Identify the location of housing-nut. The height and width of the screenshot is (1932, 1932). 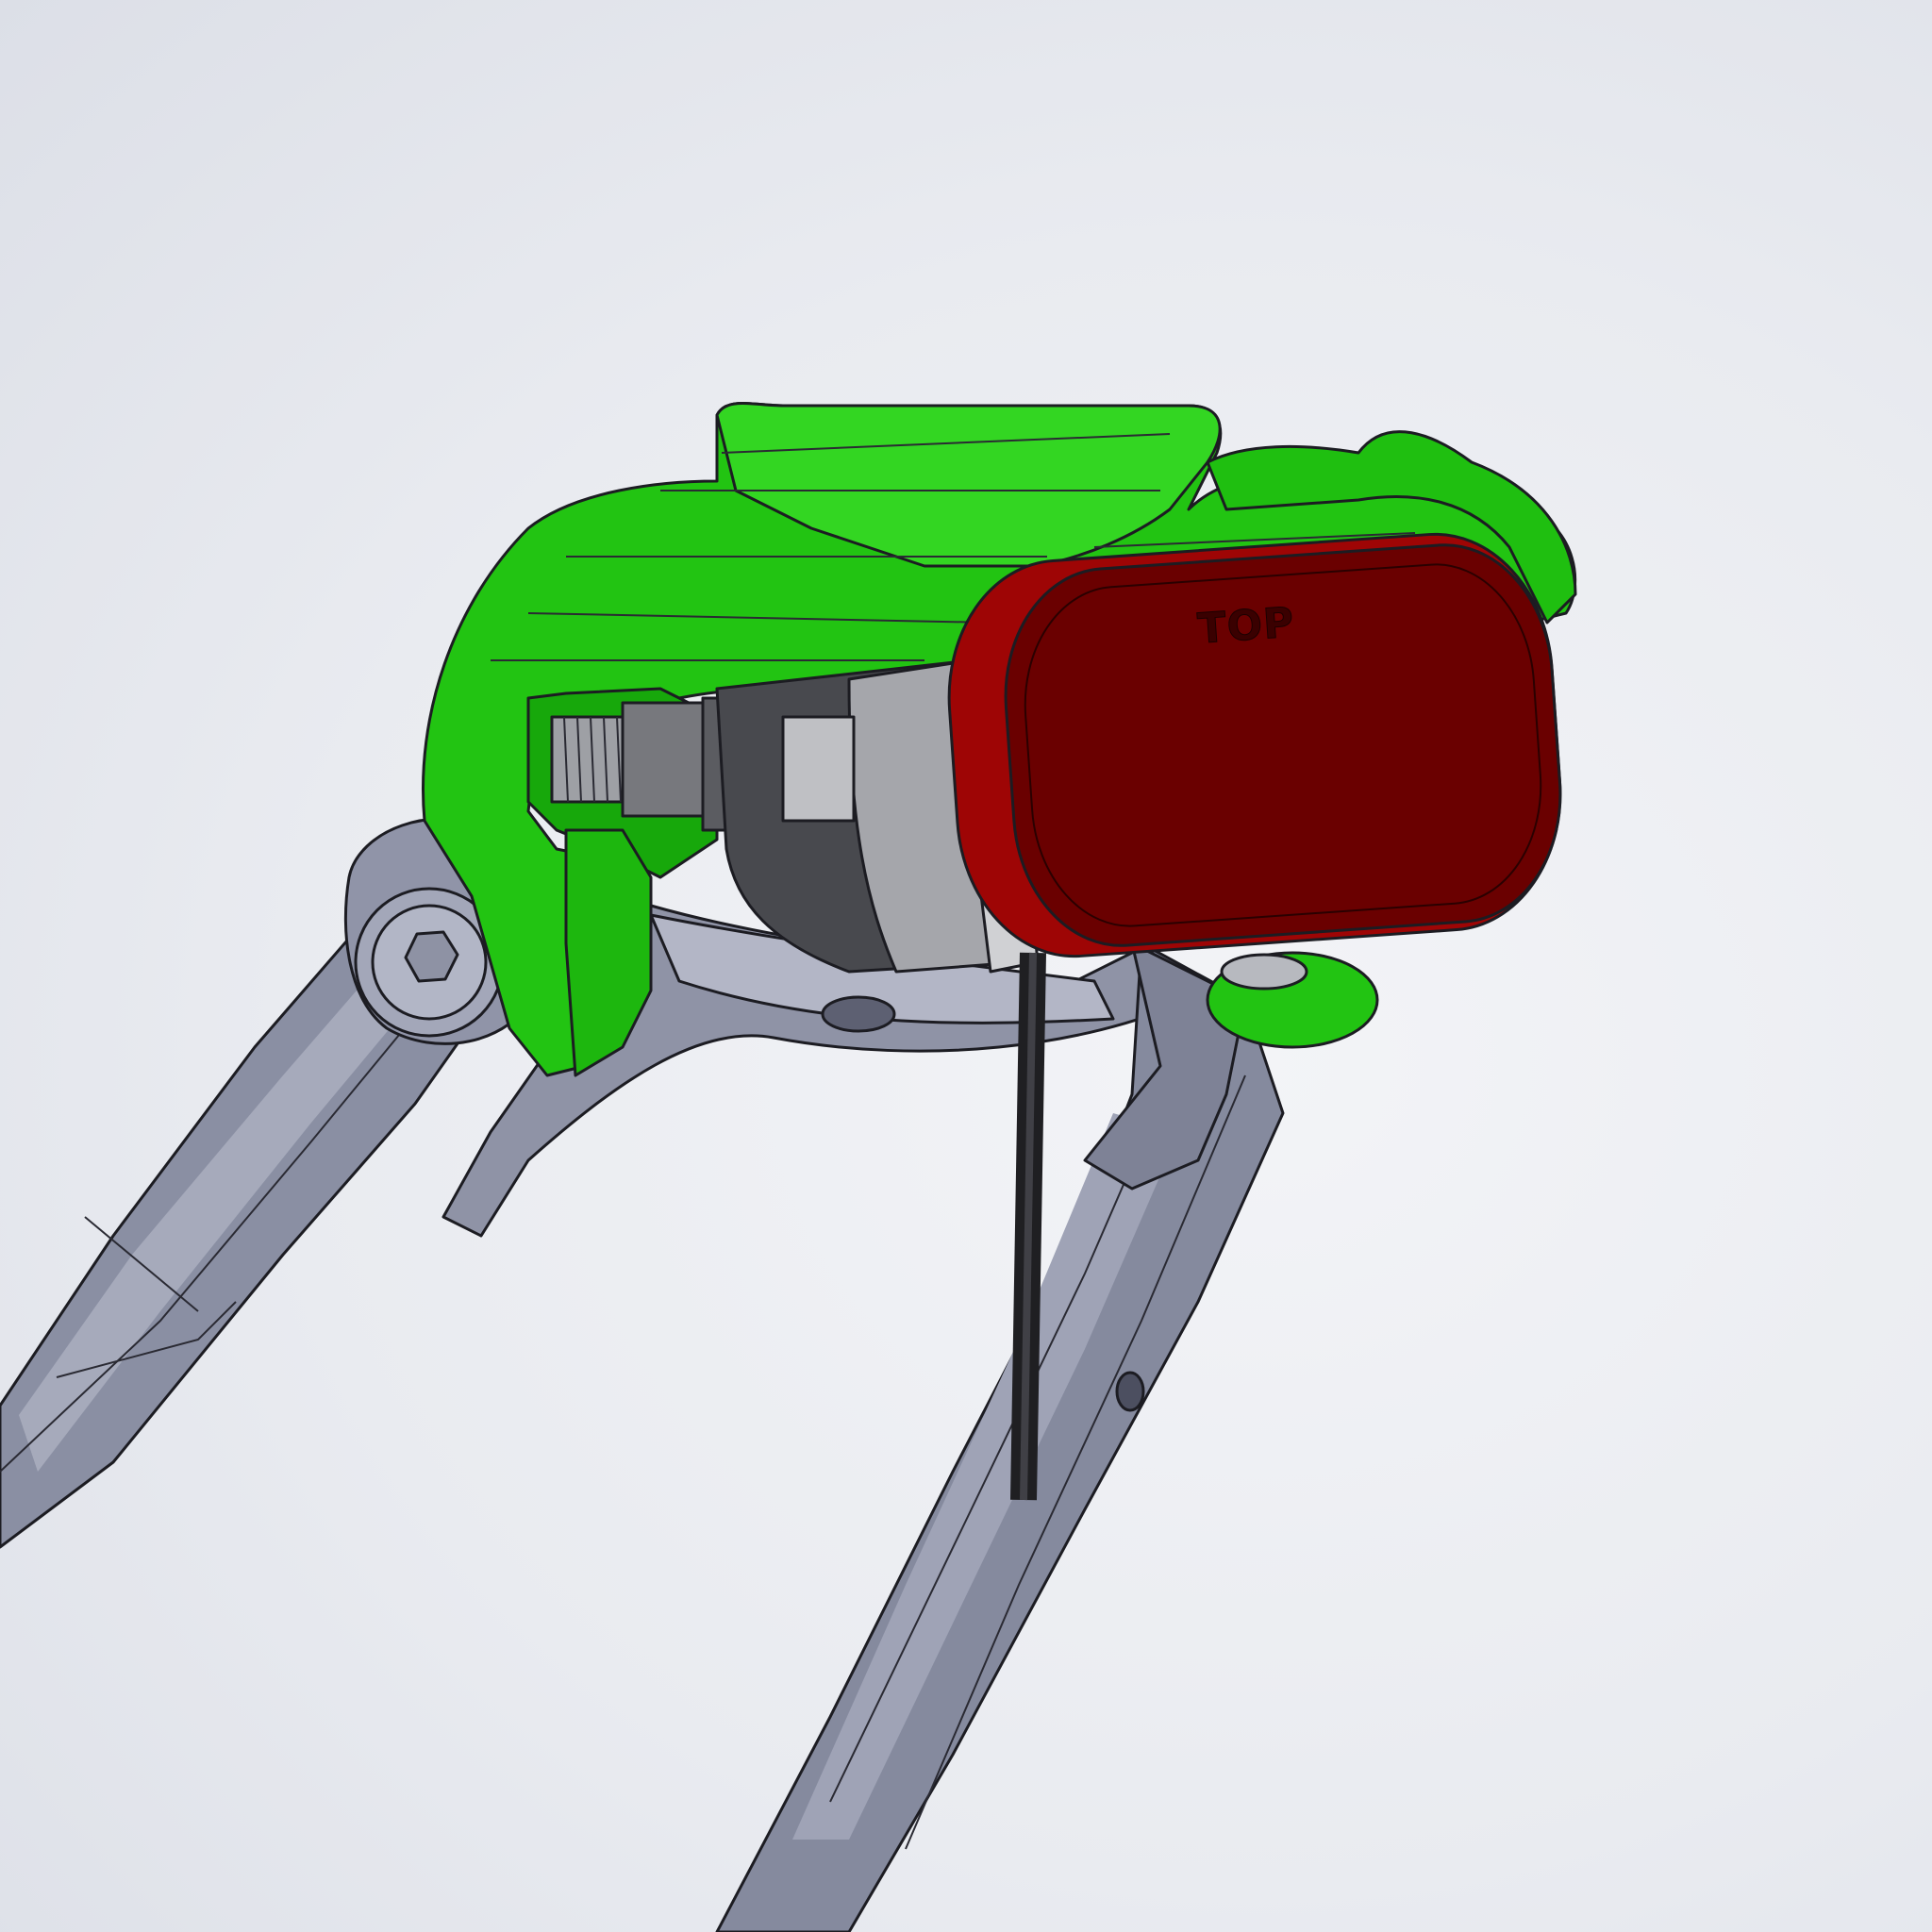
(818, 769).